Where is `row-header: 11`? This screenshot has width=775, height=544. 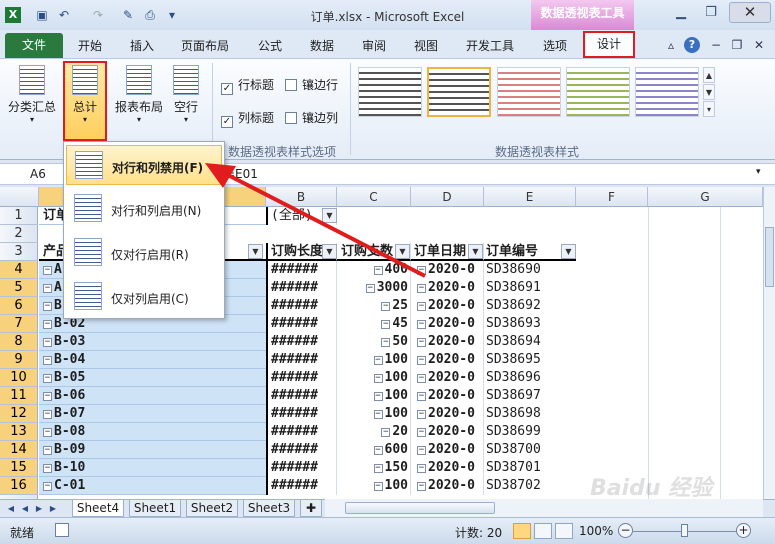 row-header: 11 is located at coordinates (19, 396).